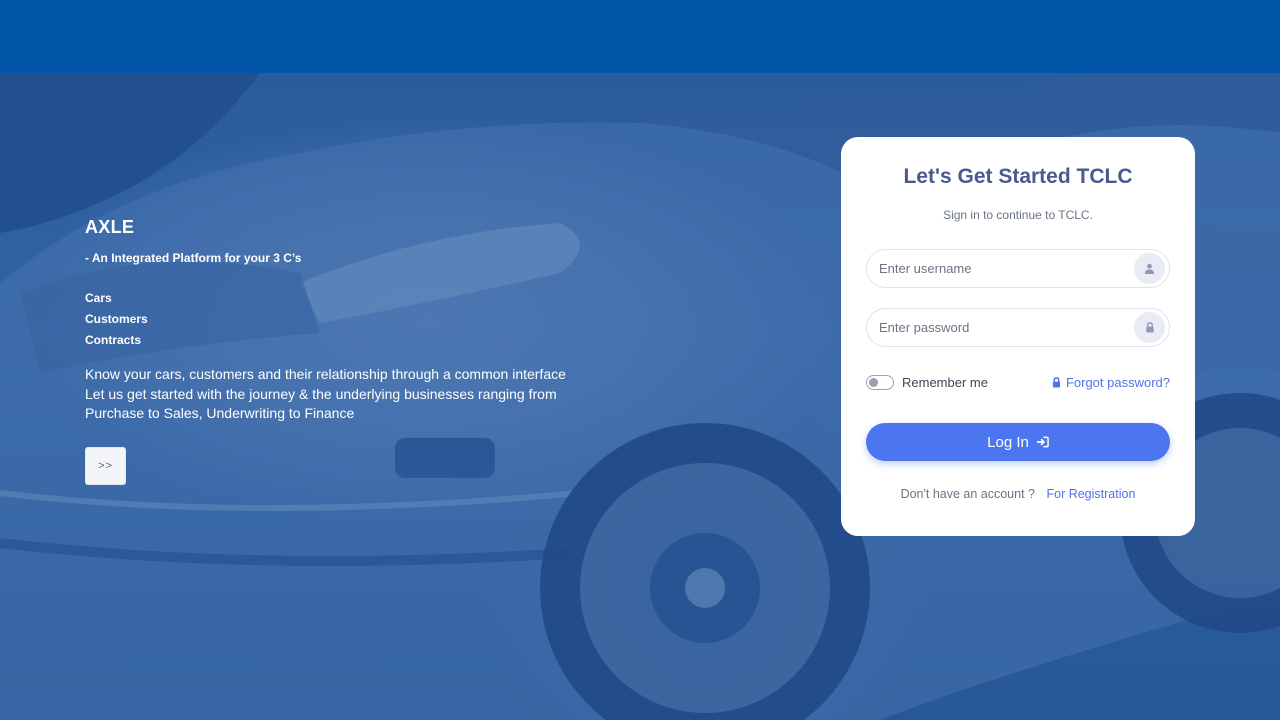 The height and width of the screenshot is (720, 1280). What do you see at coordinates (1004, 327) in the screenshot?
I see `password-input` at bounding box center [1004, 327].